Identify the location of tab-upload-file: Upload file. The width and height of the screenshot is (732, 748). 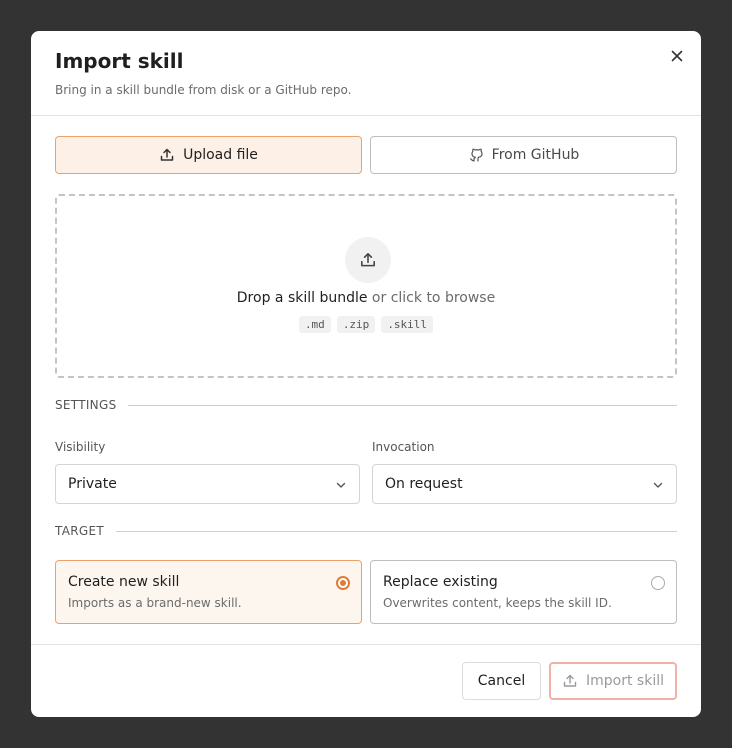
(208, 155).